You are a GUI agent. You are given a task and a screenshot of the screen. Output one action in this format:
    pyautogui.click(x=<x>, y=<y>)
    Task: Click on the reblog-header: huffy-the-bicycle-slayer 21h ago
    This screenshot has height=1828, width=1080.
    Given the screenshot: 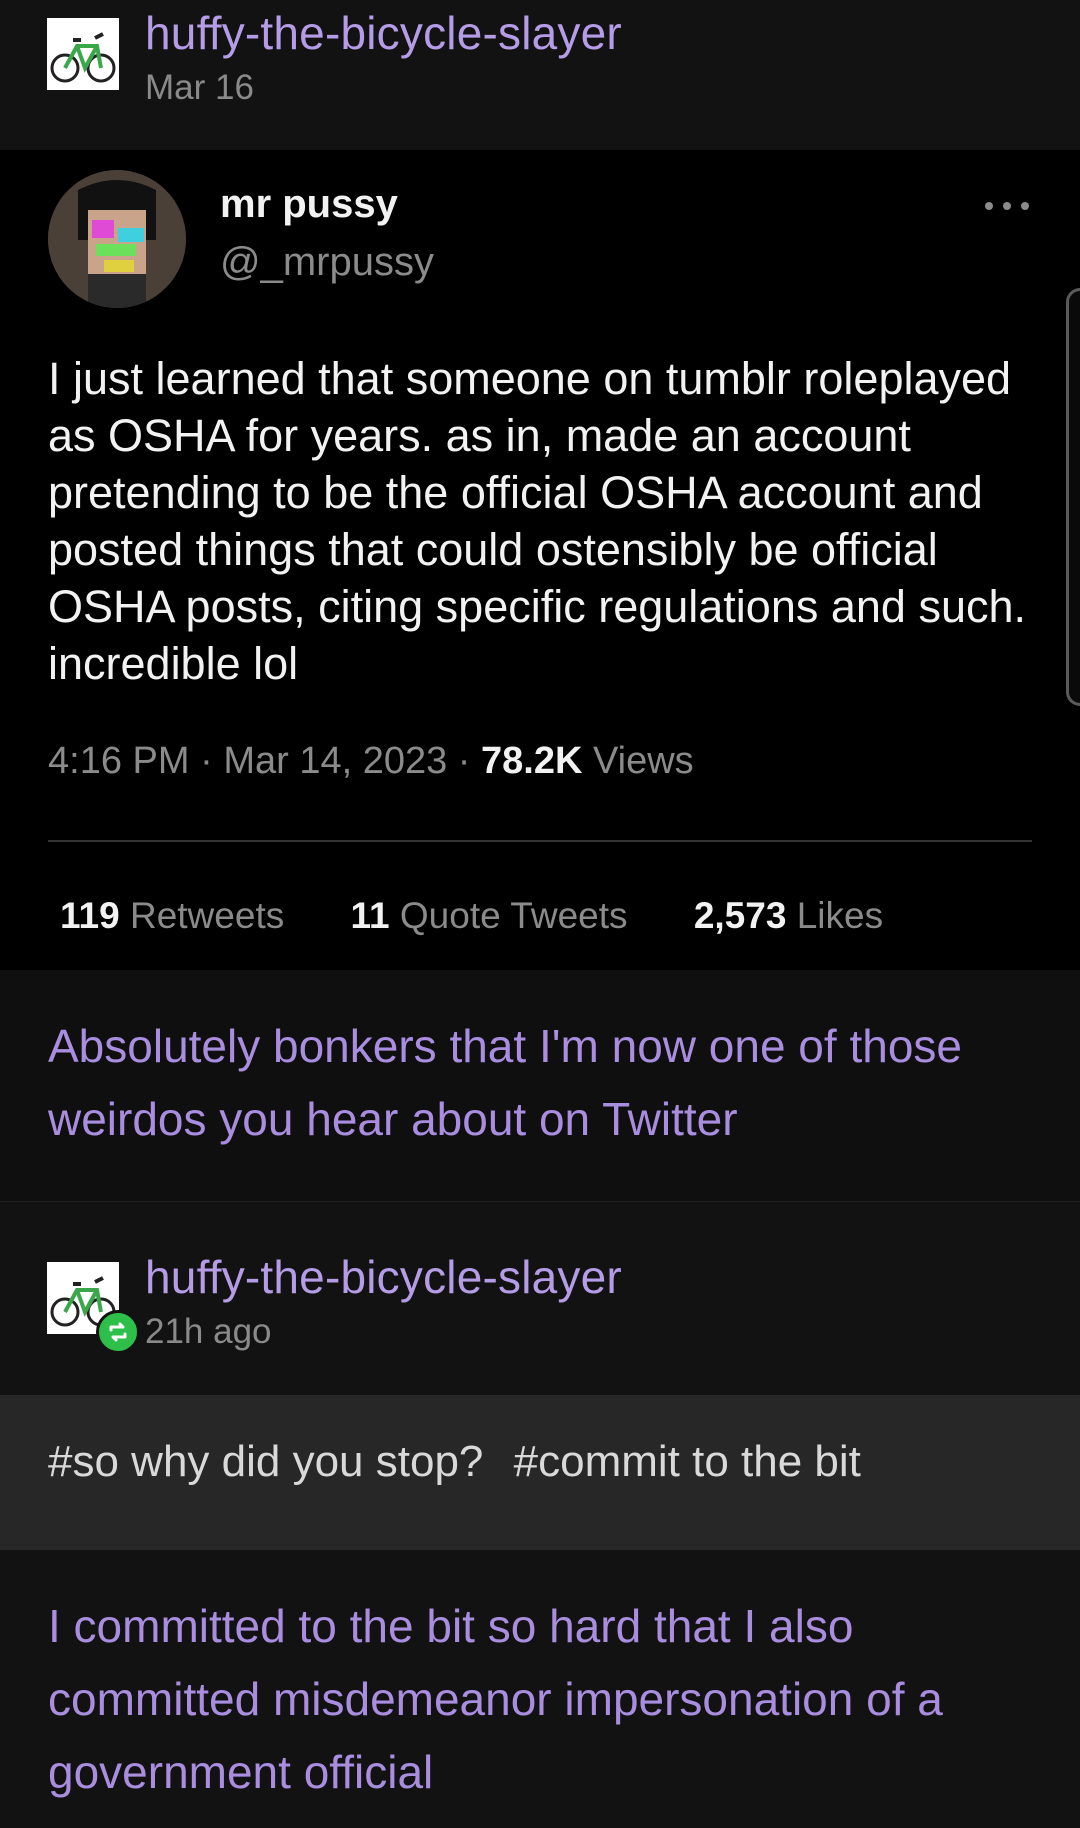 What is the action you would take?
    pyautogui.click(x=540, y=1298)
    